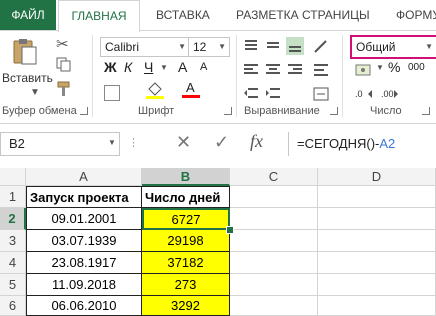 The width and height of the screenshot is (436, 316). I want to click on paste-icon, so click(25, 52).